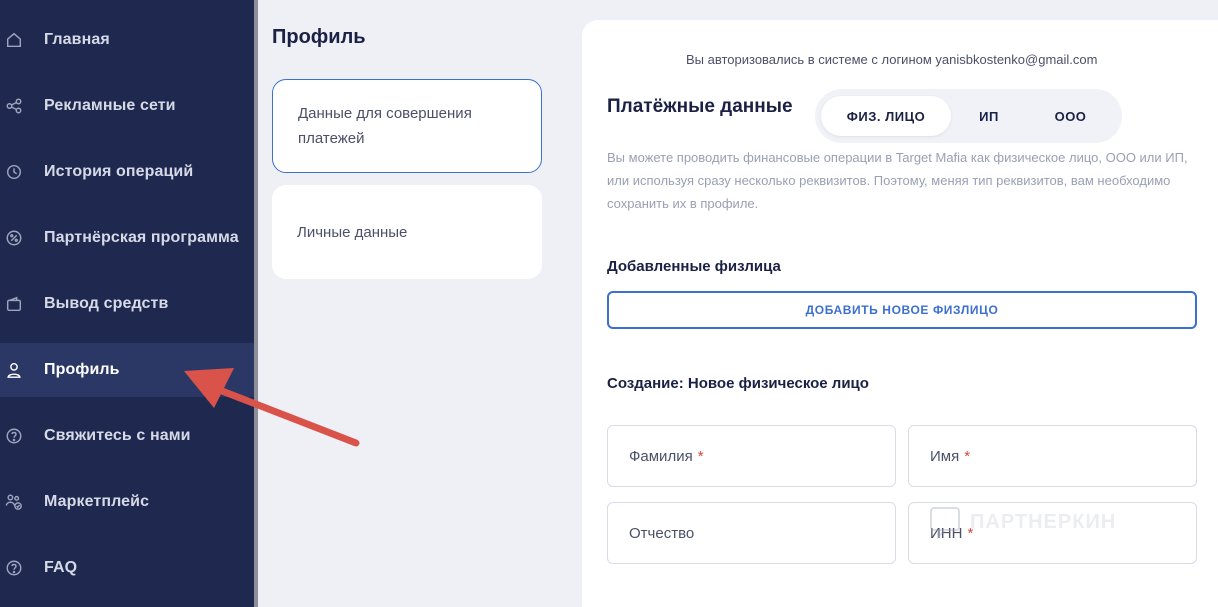  What do you see at coordinates (661, 456) in the screenshot?
I see `field-placeholder: Фамилия` at bounding box center [661, 456].